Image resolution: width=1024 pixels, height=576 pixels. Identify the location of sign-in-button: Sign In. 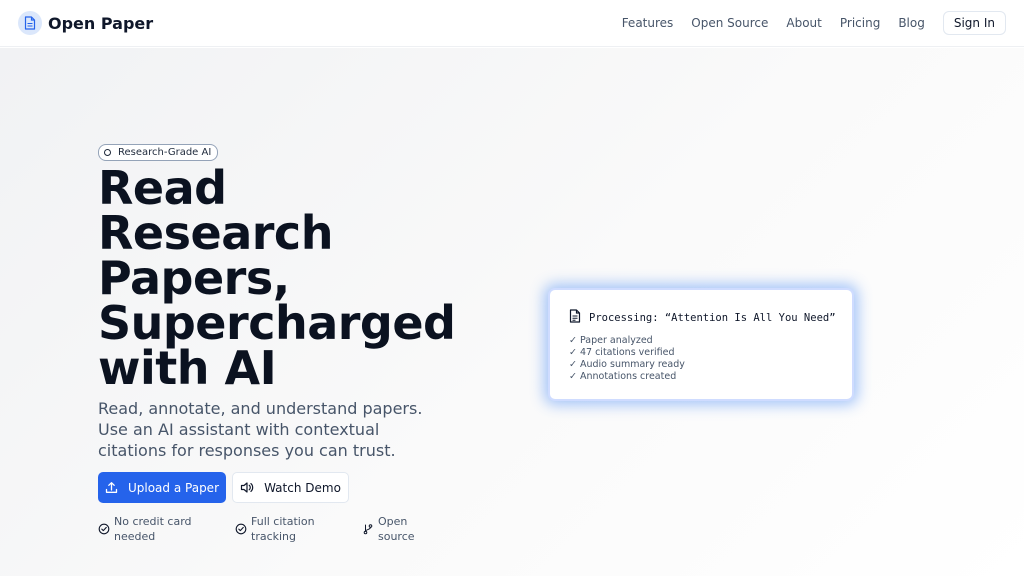
(974, 23).